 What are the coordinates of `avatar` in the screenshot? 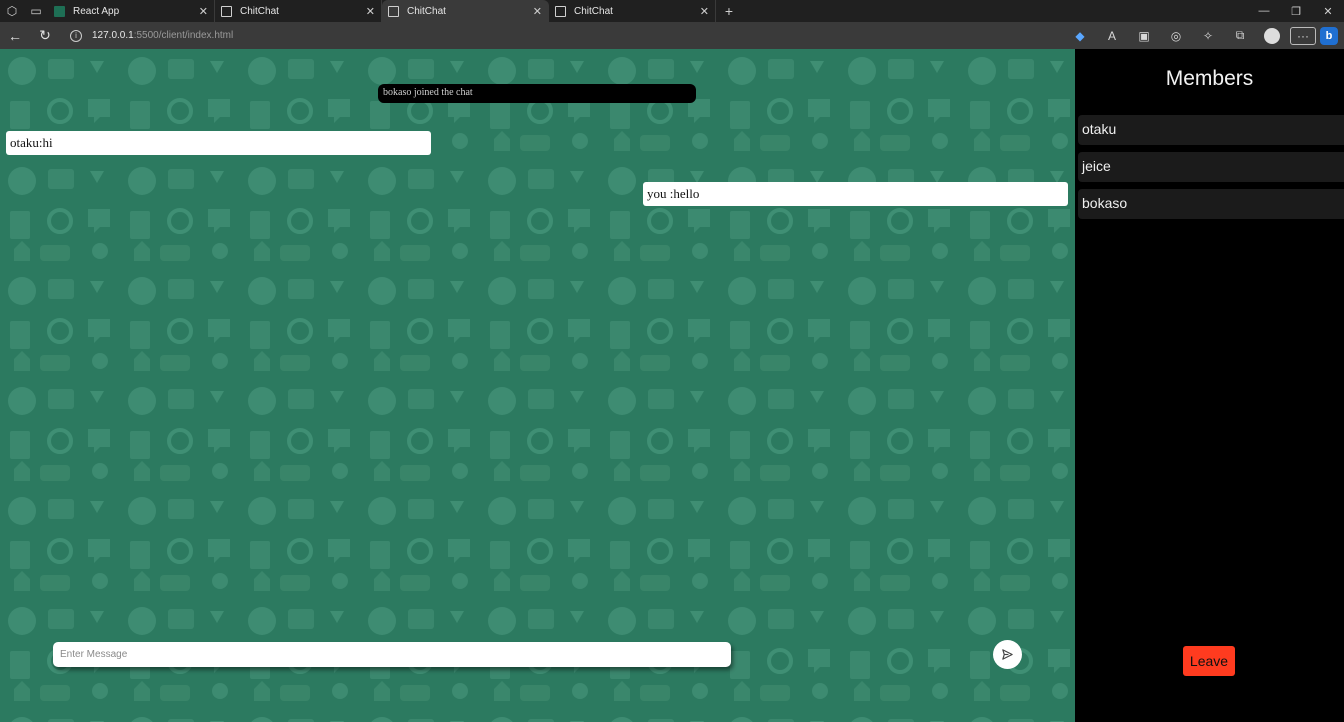 It's located at (1272, 35).